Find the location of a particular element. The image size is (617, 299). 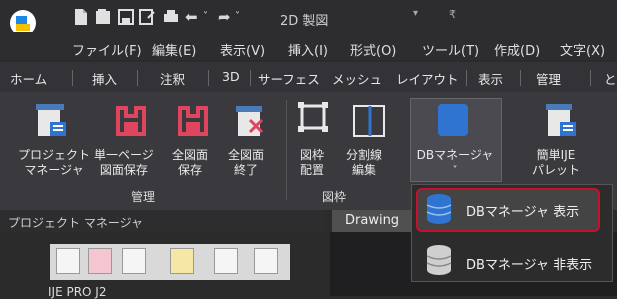

button-label-line2: 編集 is located at coordinates (364, 170).